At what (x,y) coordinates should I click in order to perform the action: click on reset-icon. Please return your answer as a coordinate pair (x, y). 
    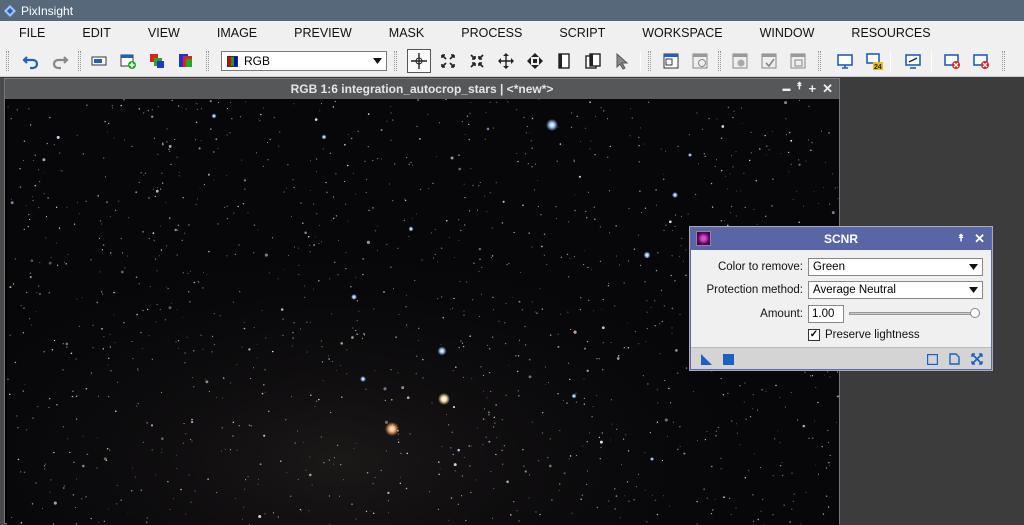
    Looking at the image, I should click on (977, 359).